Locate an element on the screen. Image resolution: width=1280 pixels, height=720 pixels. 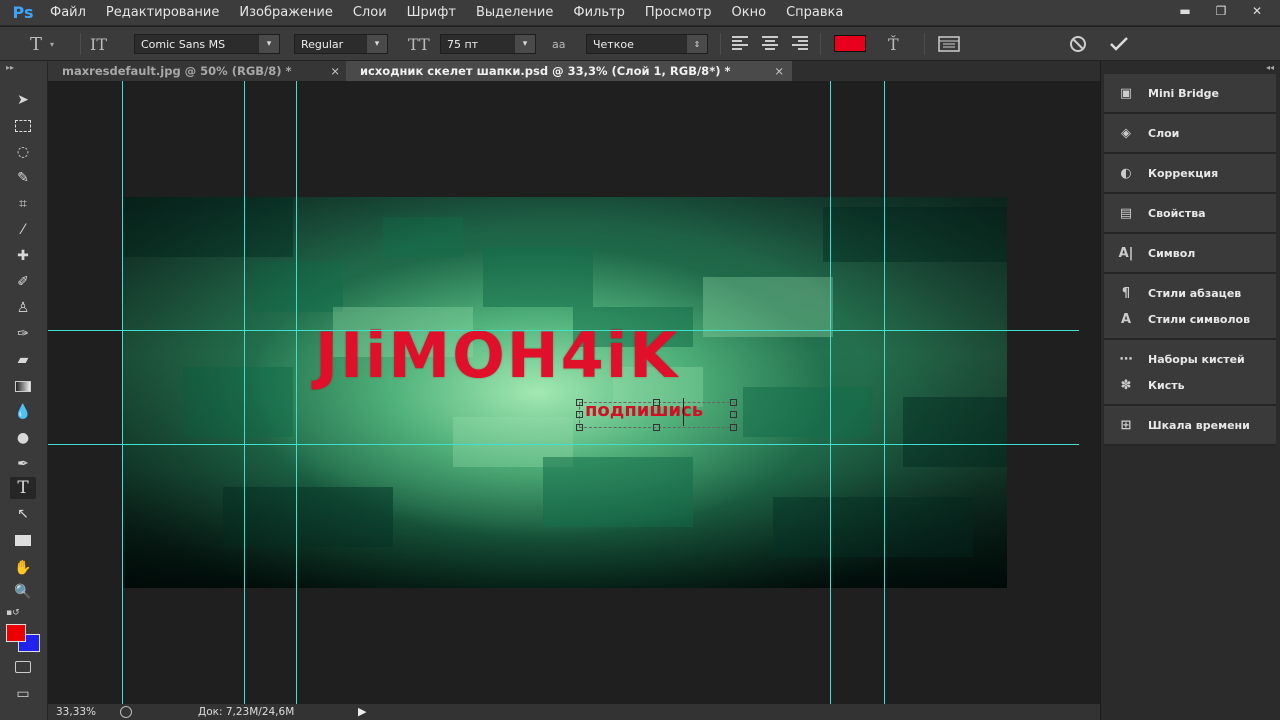
align-center-button is located at coordinates (770, 43).